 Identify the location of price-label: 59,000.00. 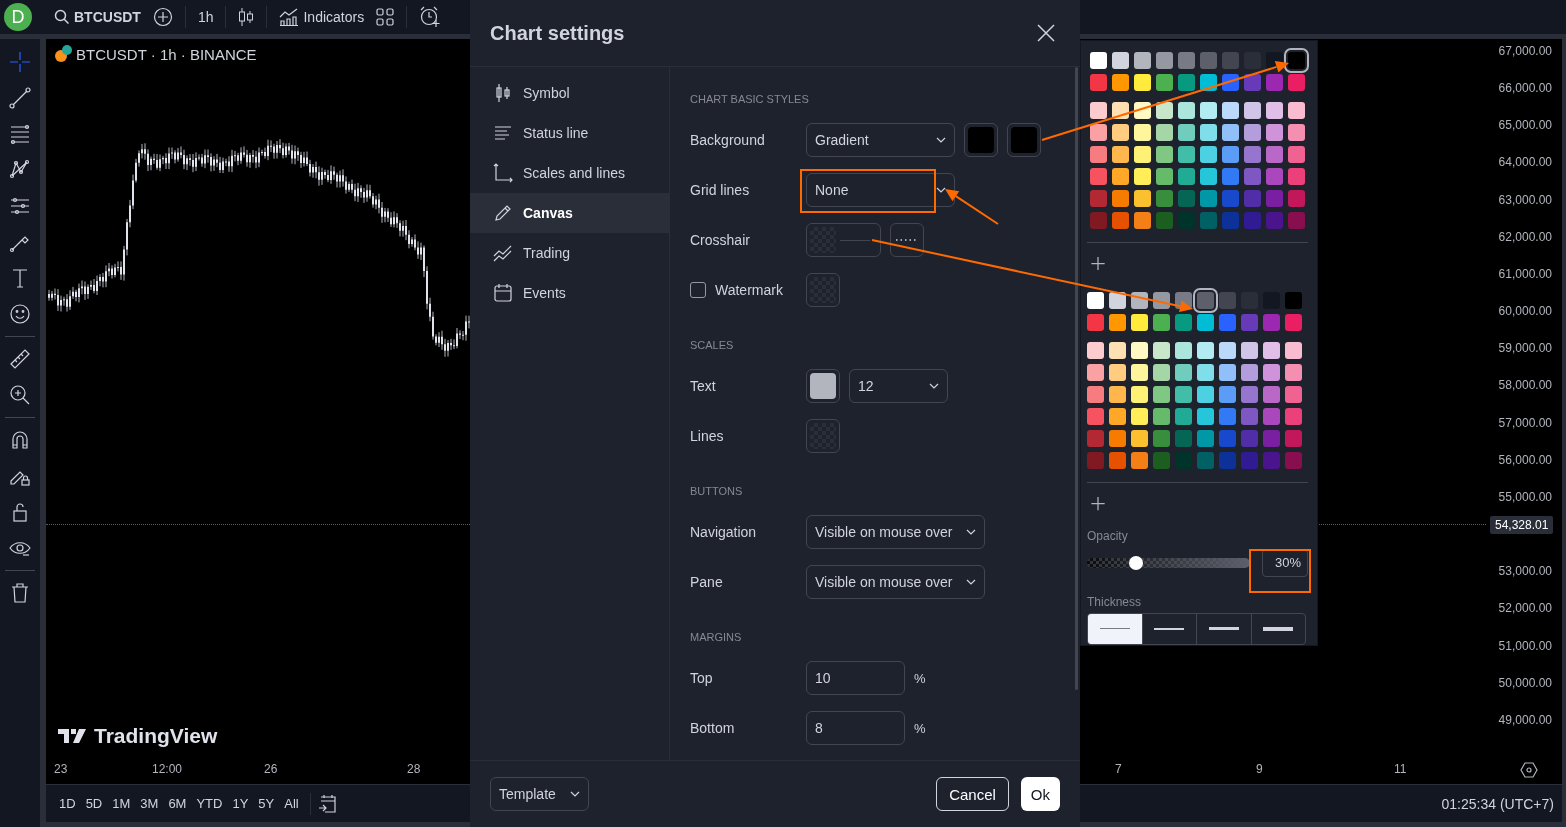
(1525, 349).